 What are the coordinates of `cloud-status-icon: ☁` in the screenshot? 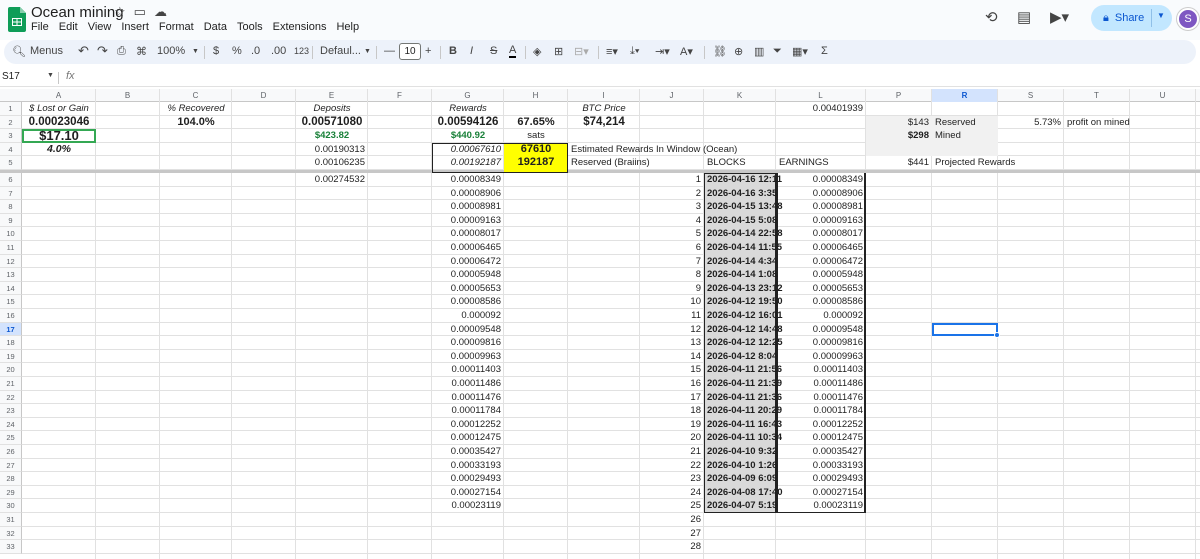 It's located at (160, 12).